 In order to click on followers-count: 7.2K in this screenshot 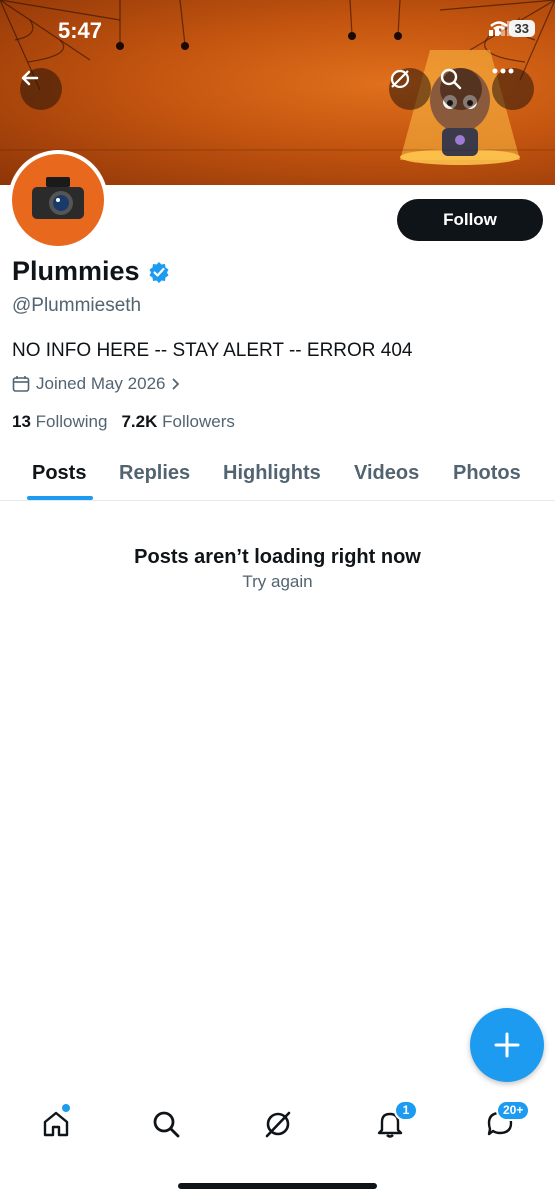, I will do `click(139, 421)`.